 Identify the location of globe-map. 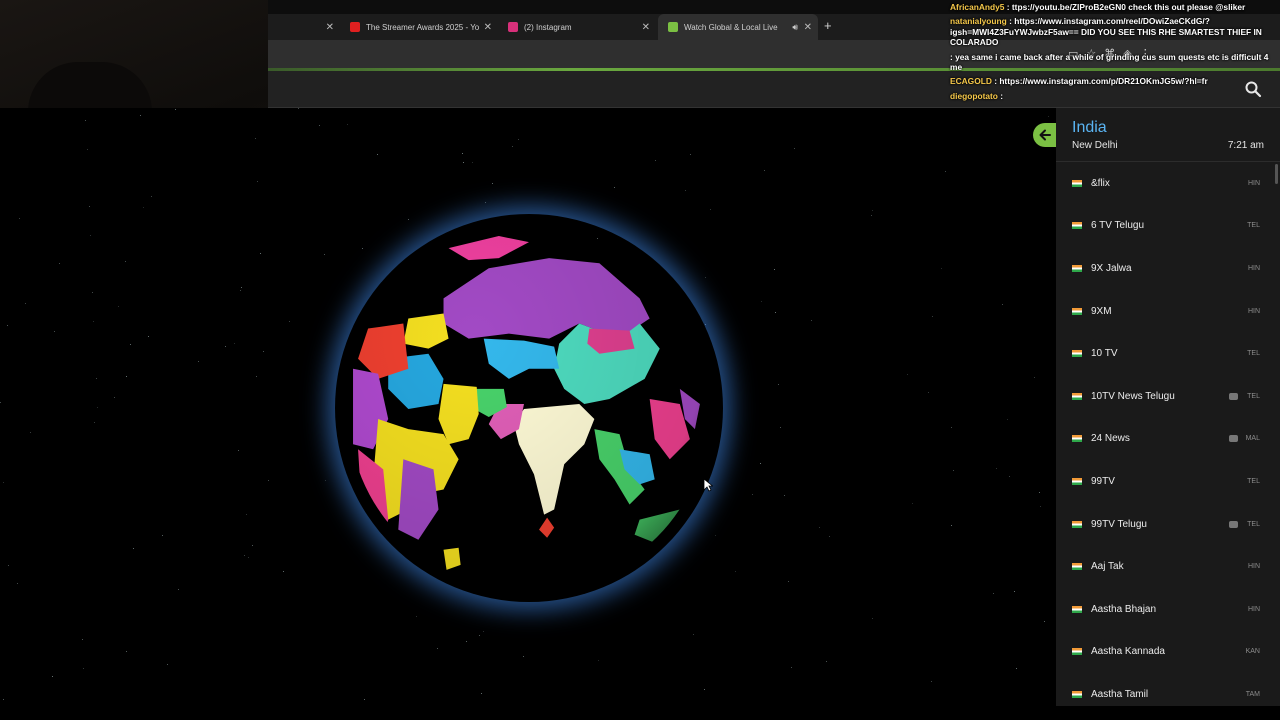
(529, 409).